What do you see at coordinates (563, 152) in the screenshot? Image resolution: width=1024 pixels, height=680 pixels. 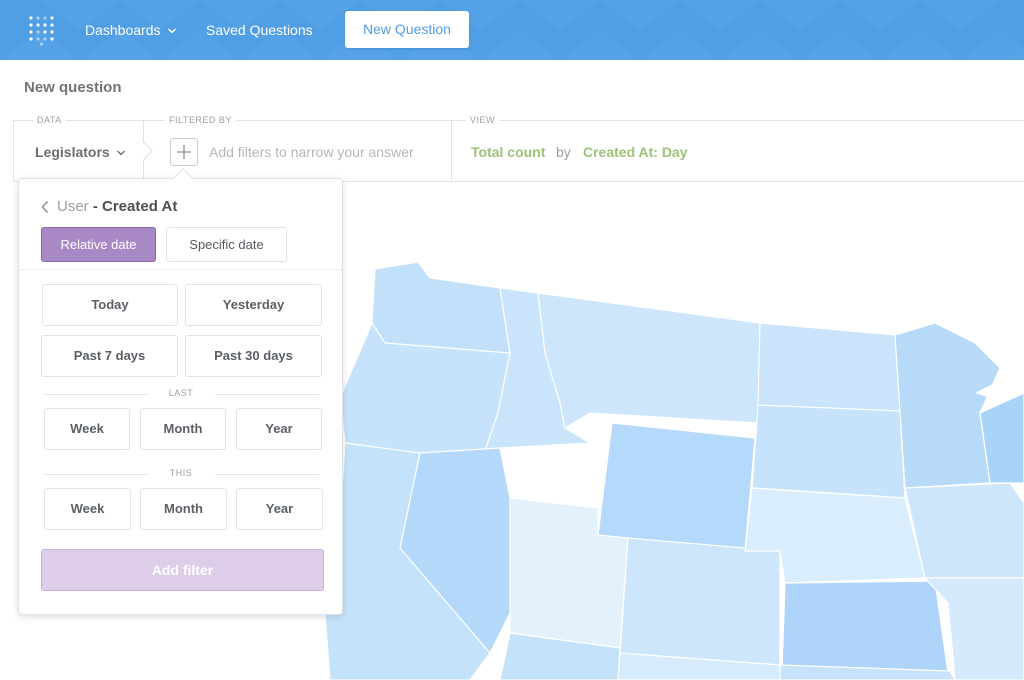 I see `view-by-text: by` at bounding box center [563, 152].